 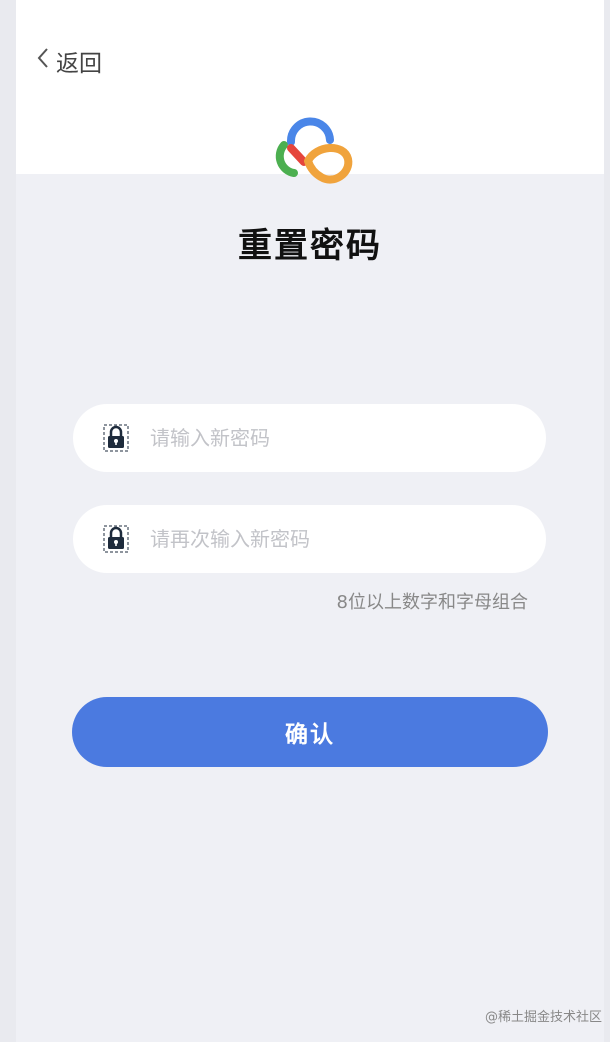 What do you see at coordinates (43, 61) in the screenshot?
I see `chevron-left-icon` at bounding box center [43, 61].